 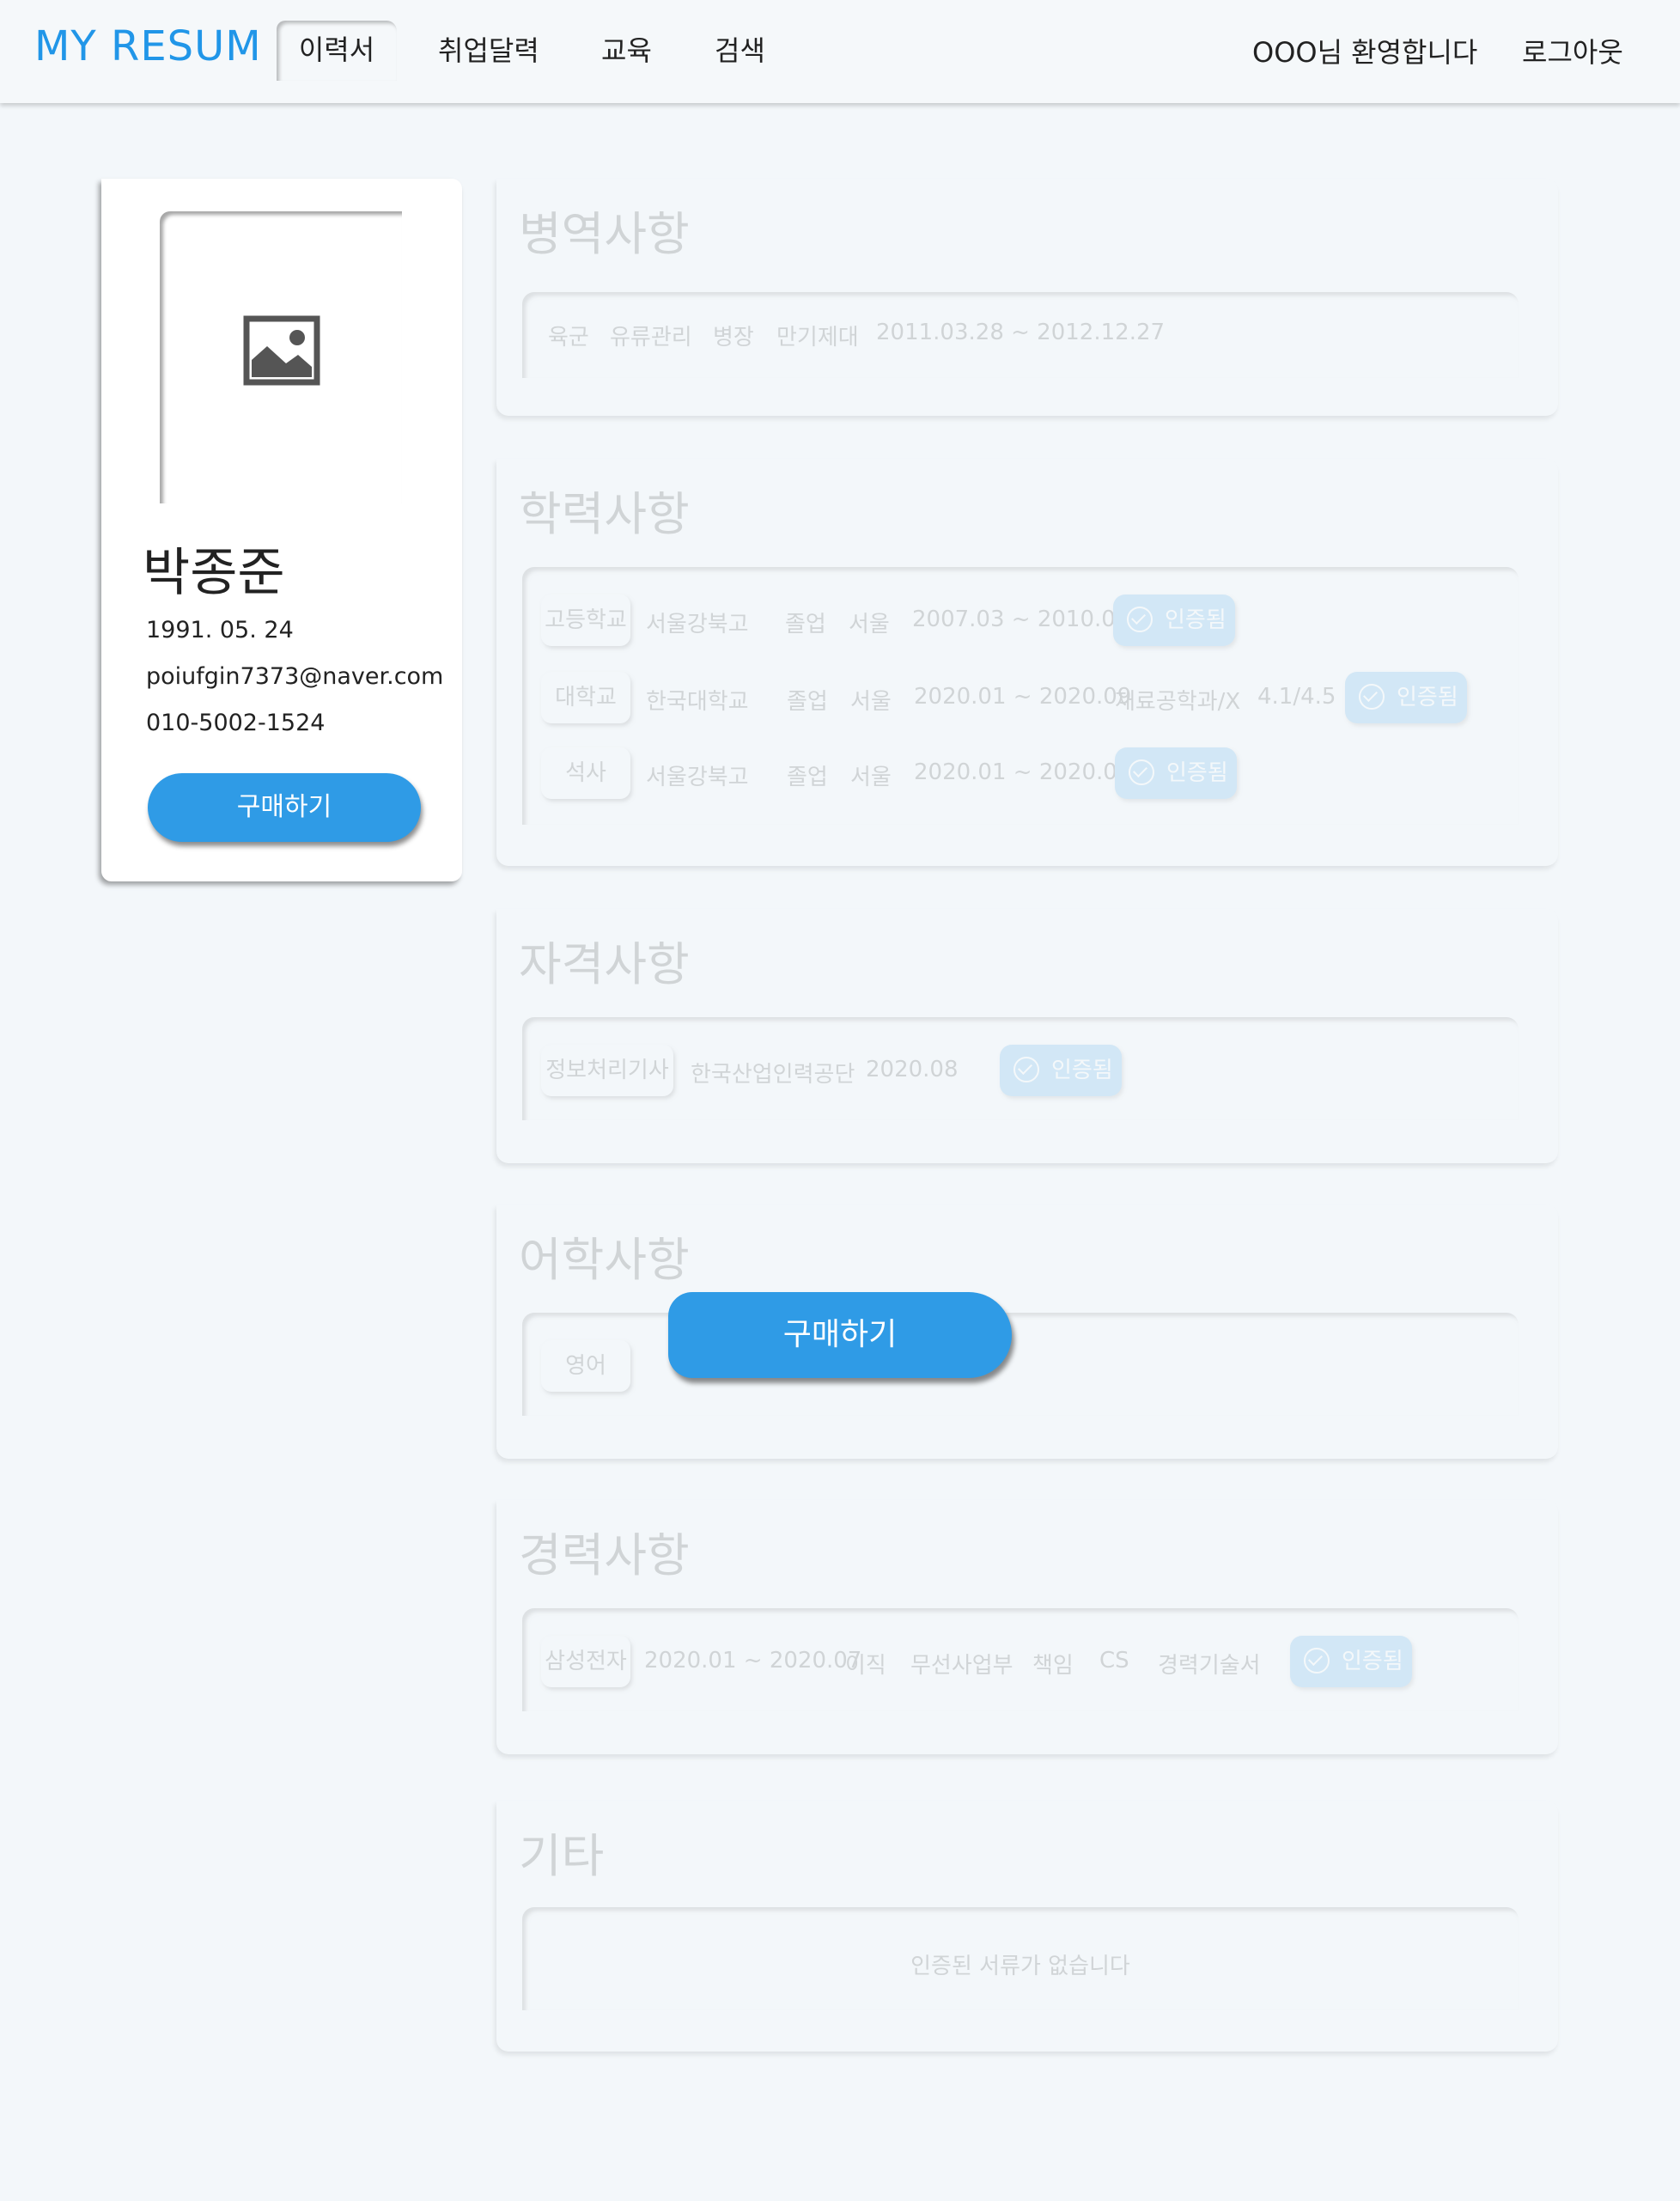 What do you see at coordinates (220, 630) in the screenshot?
I see `profile-birthdate: 1991. 05. 24` at bounding box center [220, 630].